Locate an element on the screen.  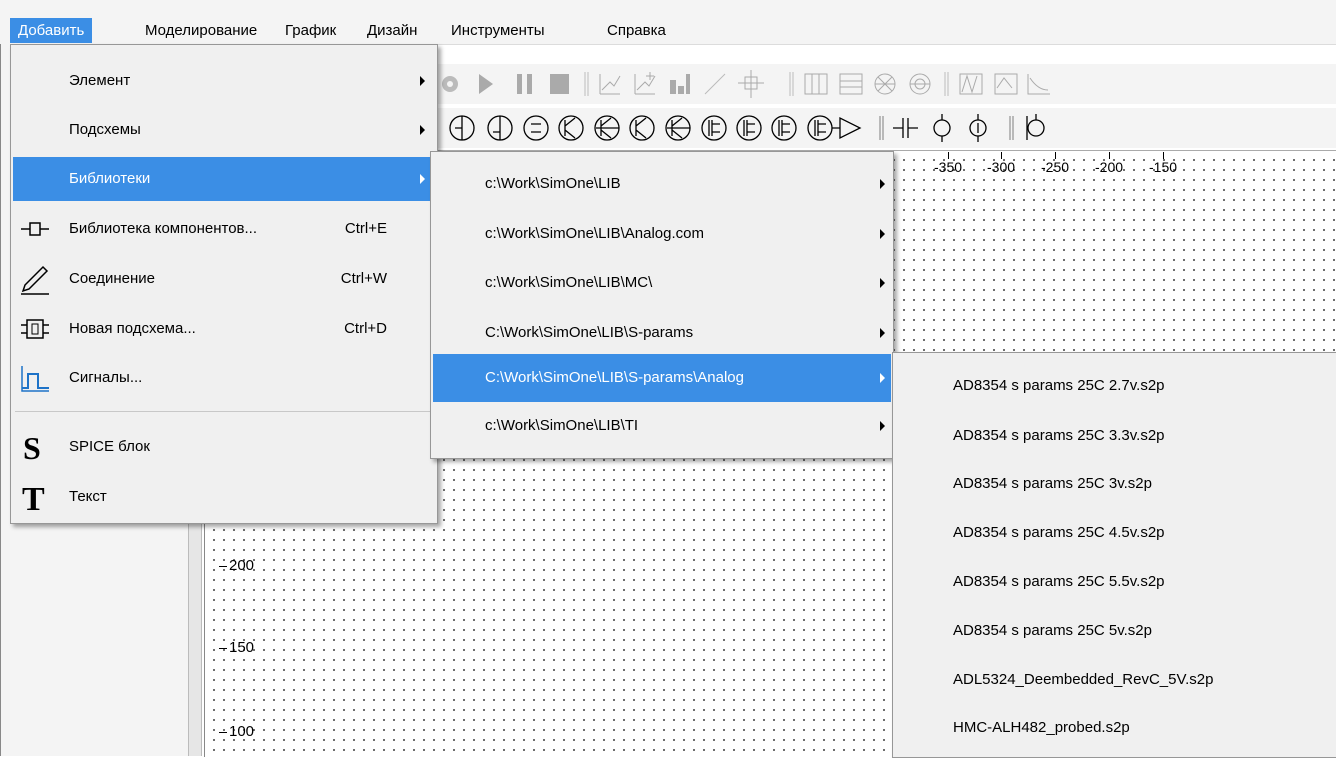
gate-component-icon is located at coordinates (536, 128).